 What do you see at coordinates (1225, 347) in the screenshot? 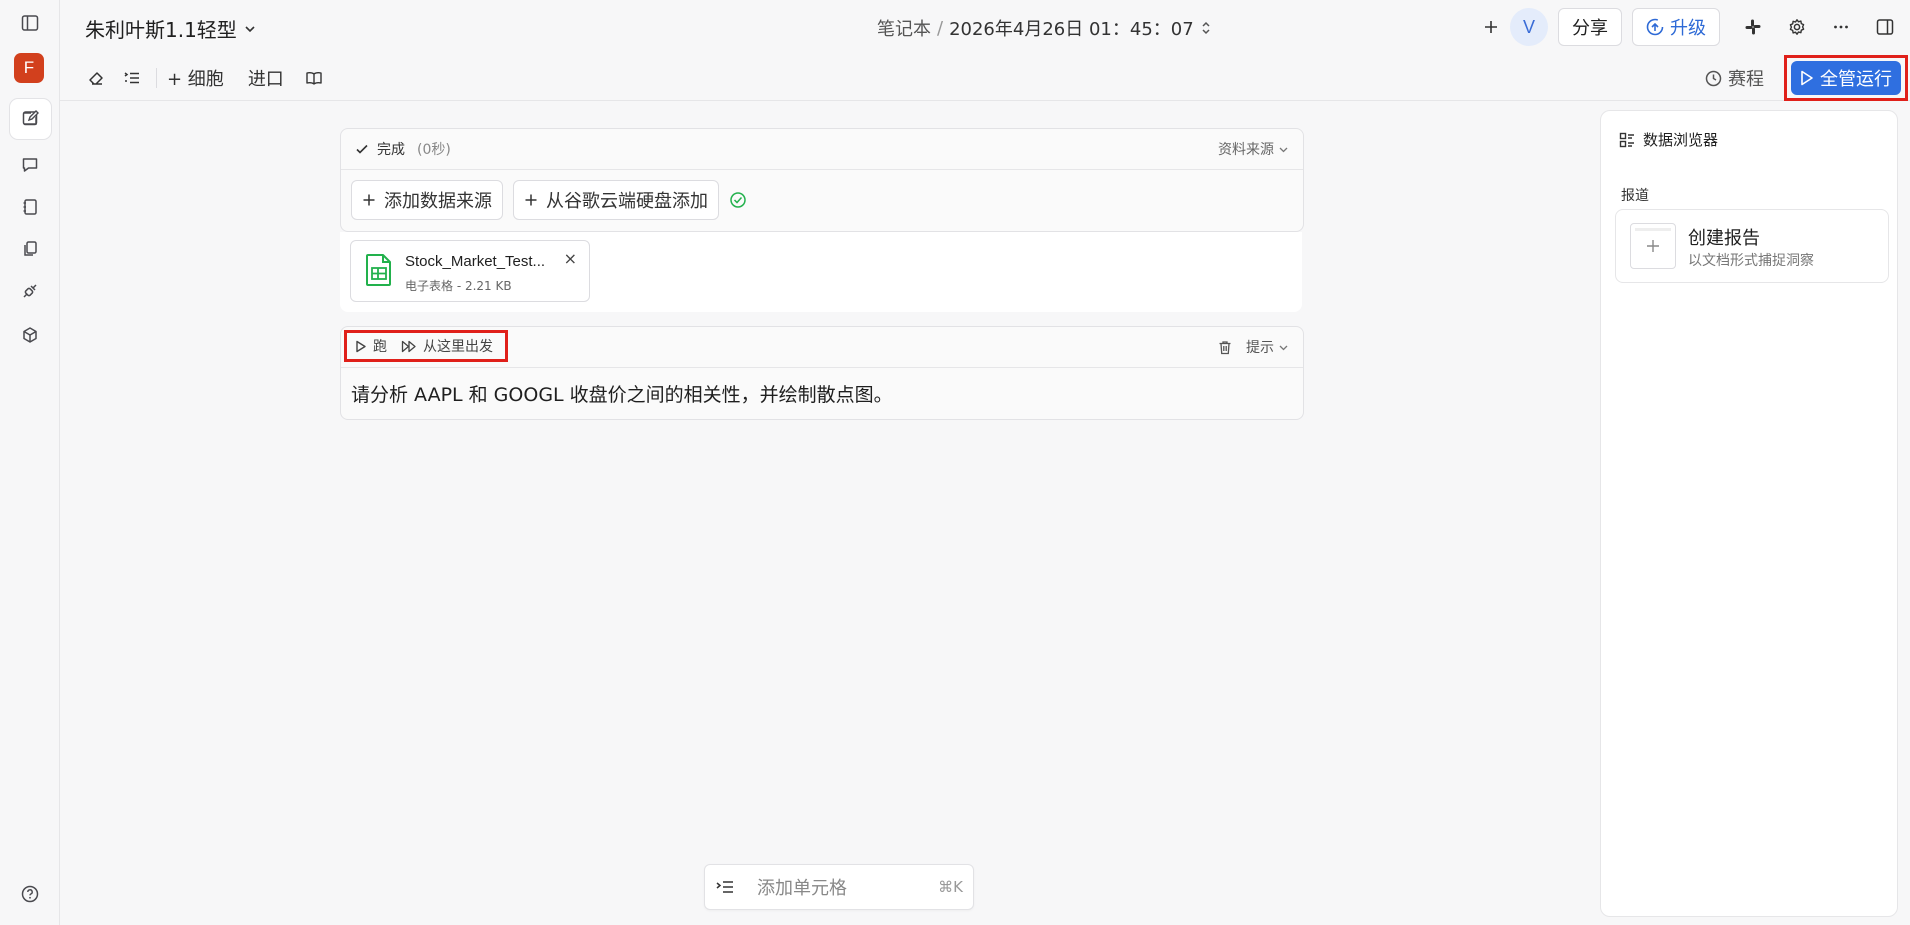
I see `delete-trash-icon` at bounding box center [1225, 347].